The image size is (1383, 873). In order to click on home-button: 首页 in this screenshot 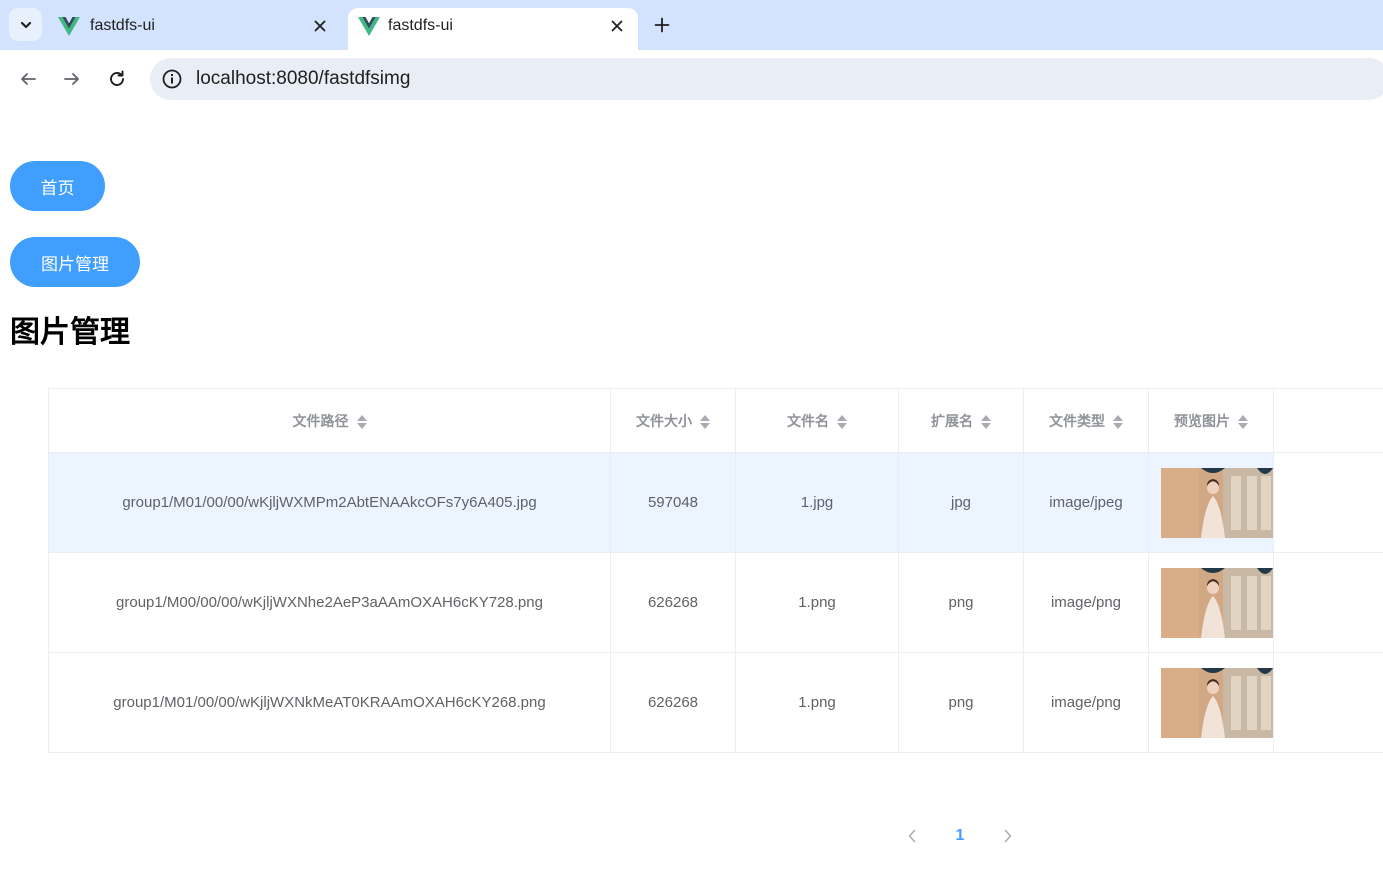, I will do `click(57, 186)`.